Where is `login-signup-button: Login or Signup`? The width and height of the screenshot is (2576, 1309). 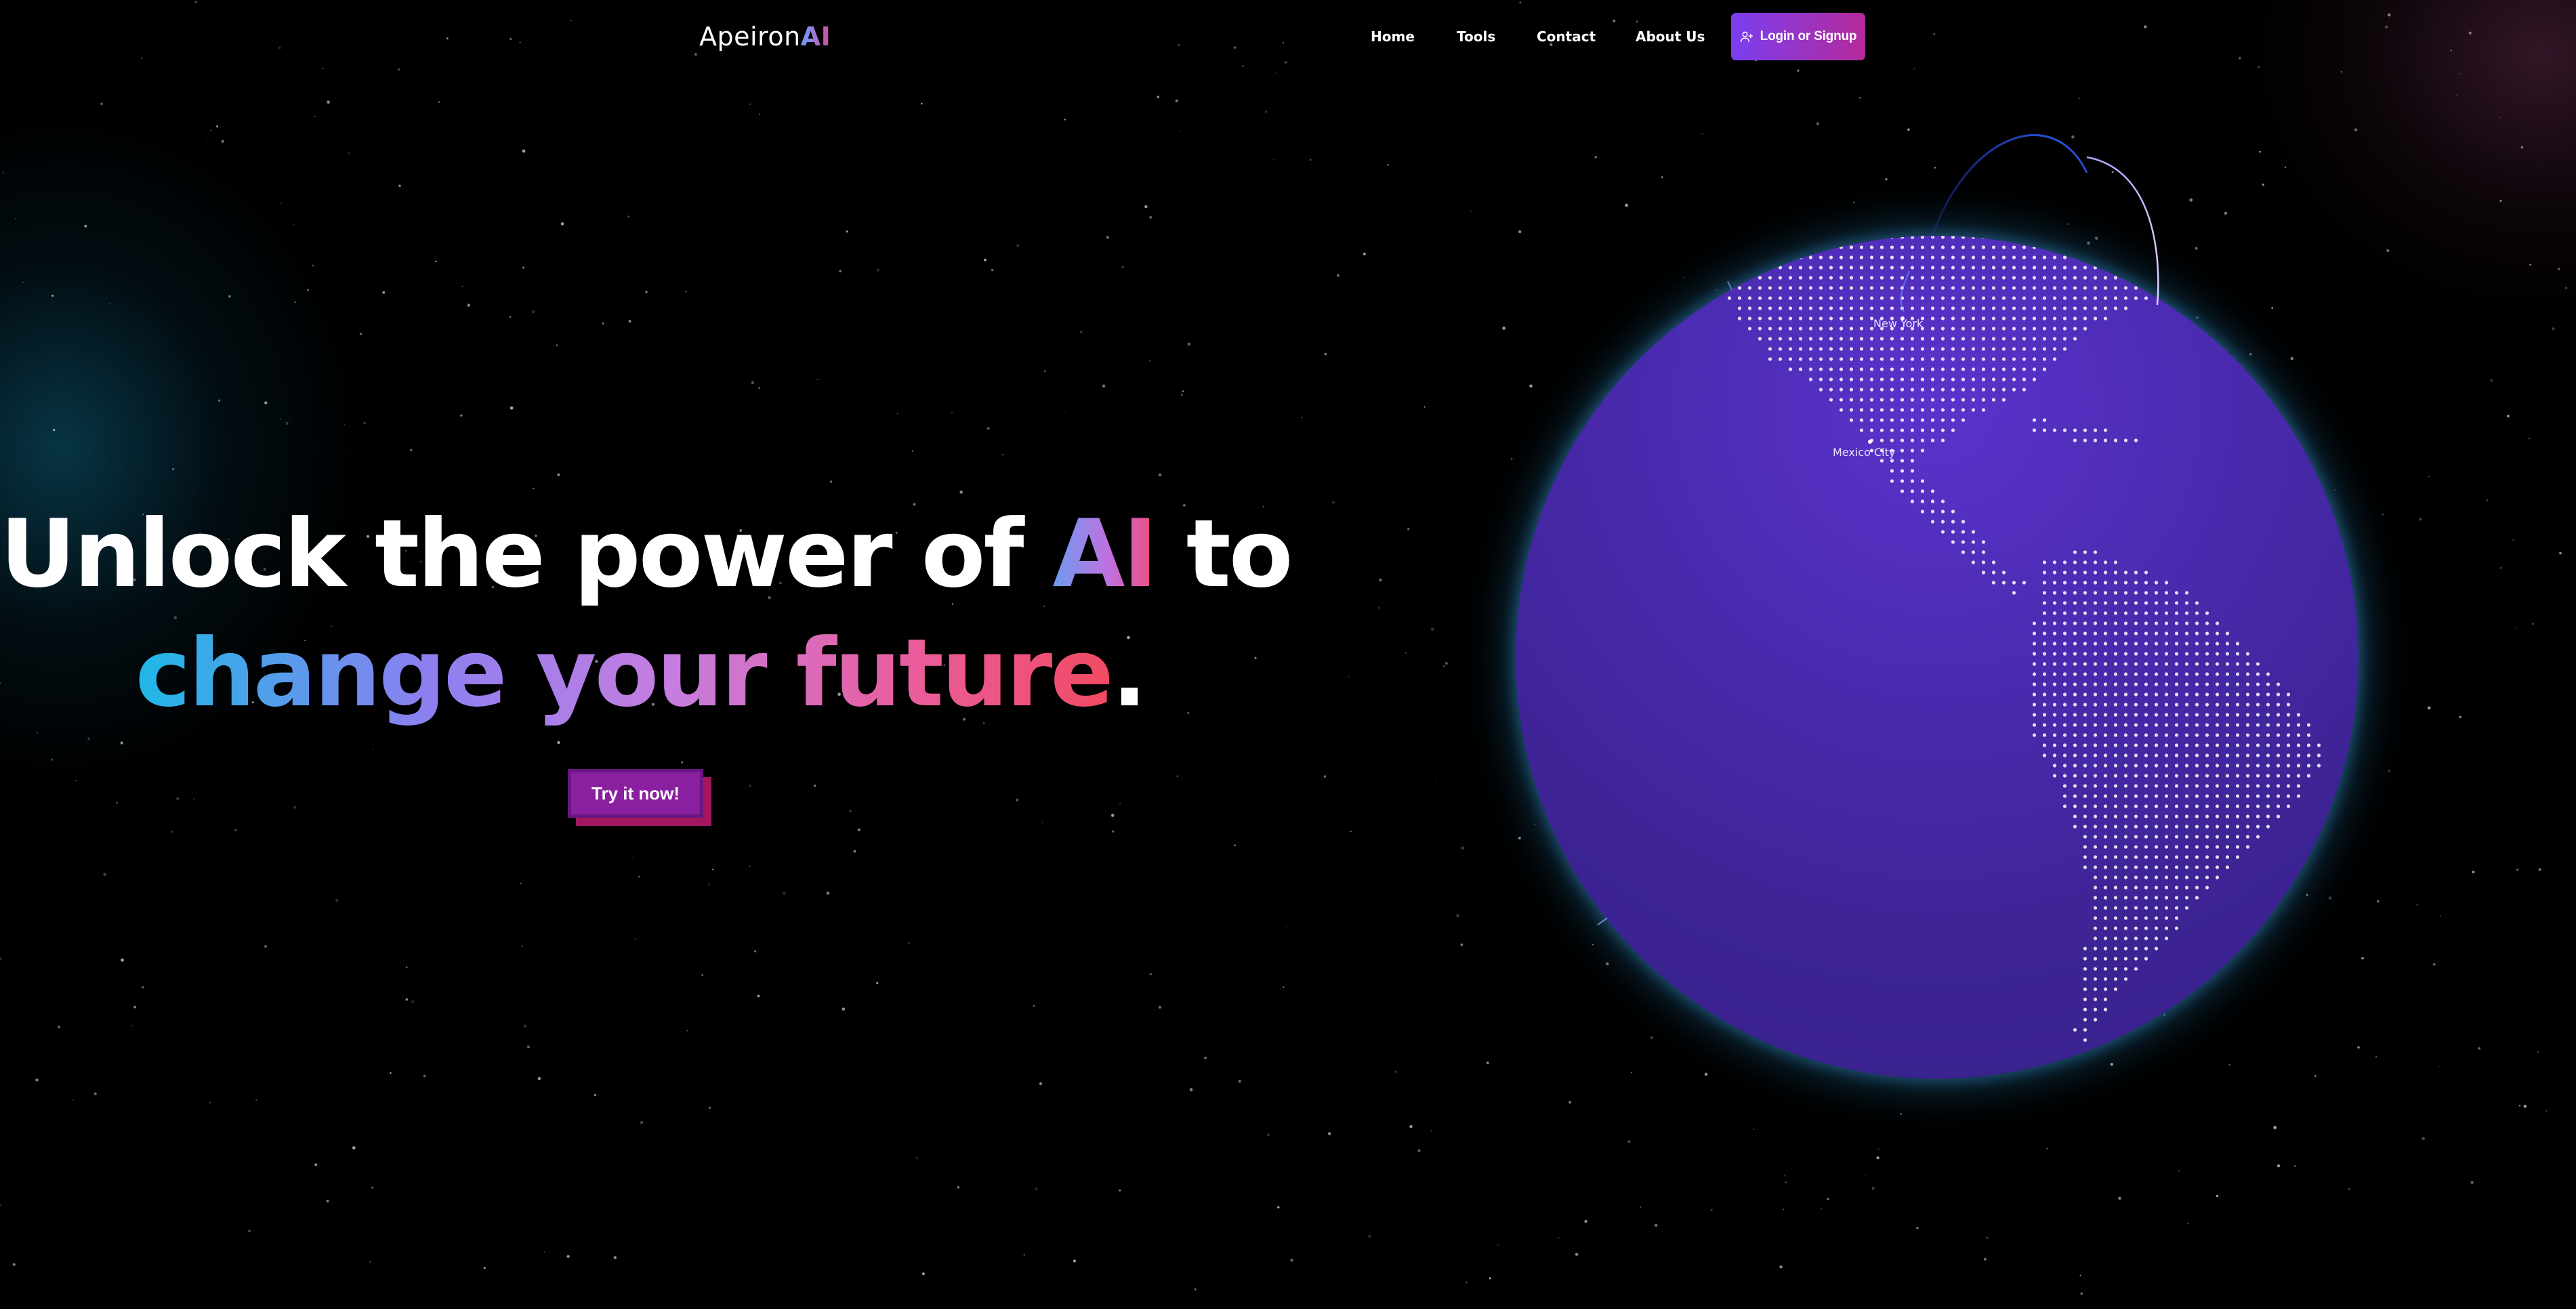 login-signup-button: Login or Signup is located at coordinates (1798, 36).